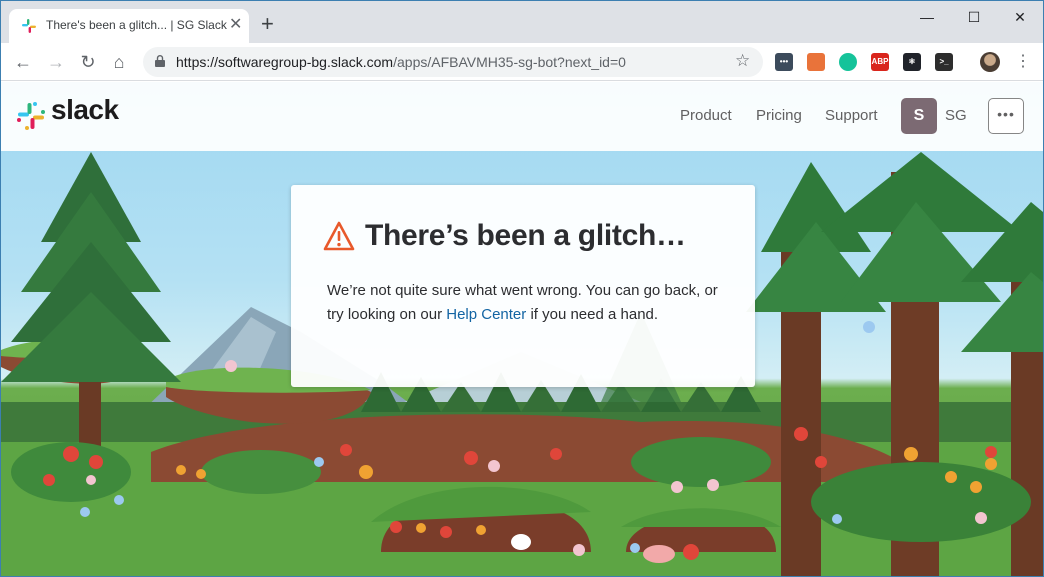 Image resolution: width=1044 pixels, height=577 pixels. What do you see at coordinates (486, 314) in the screenshot?
I see `help-center-link: Help Center` at bounding box center [486, 314].